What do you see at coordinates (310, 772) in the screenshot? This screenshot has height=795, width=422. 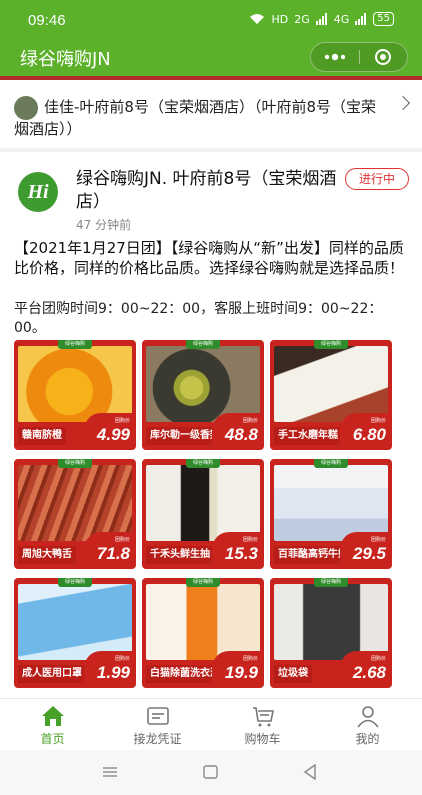 I see `back-icon` at bounding box center [310, 772].